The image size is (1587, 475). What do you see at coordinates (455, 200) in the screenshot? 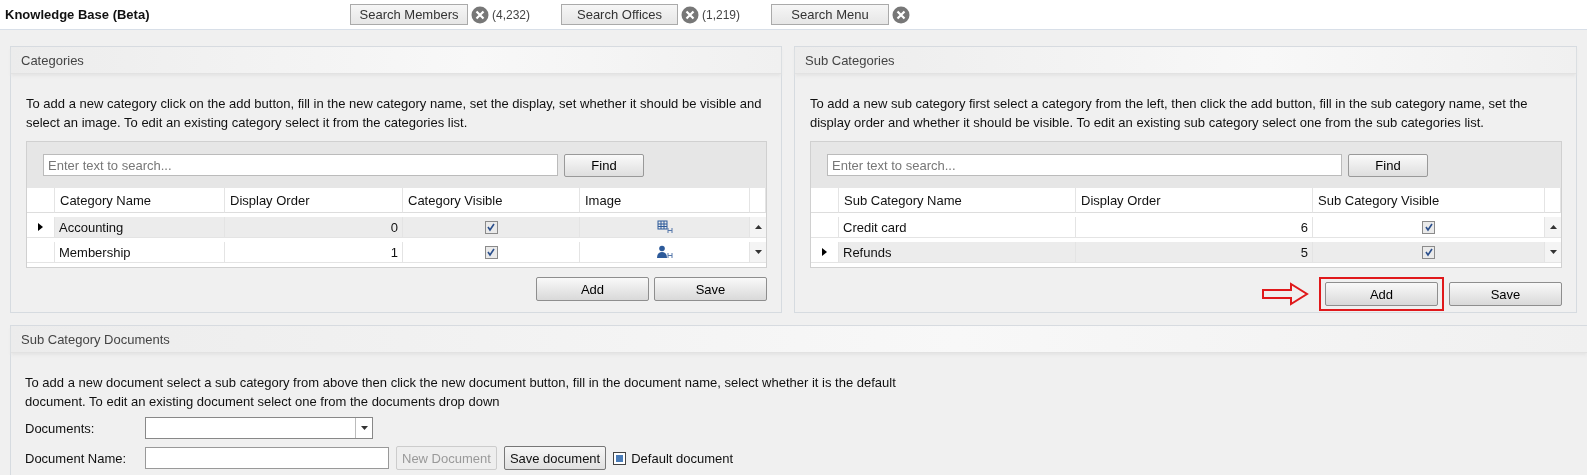
I see `column-header: Category Visible` at bounding box center [455, 200].